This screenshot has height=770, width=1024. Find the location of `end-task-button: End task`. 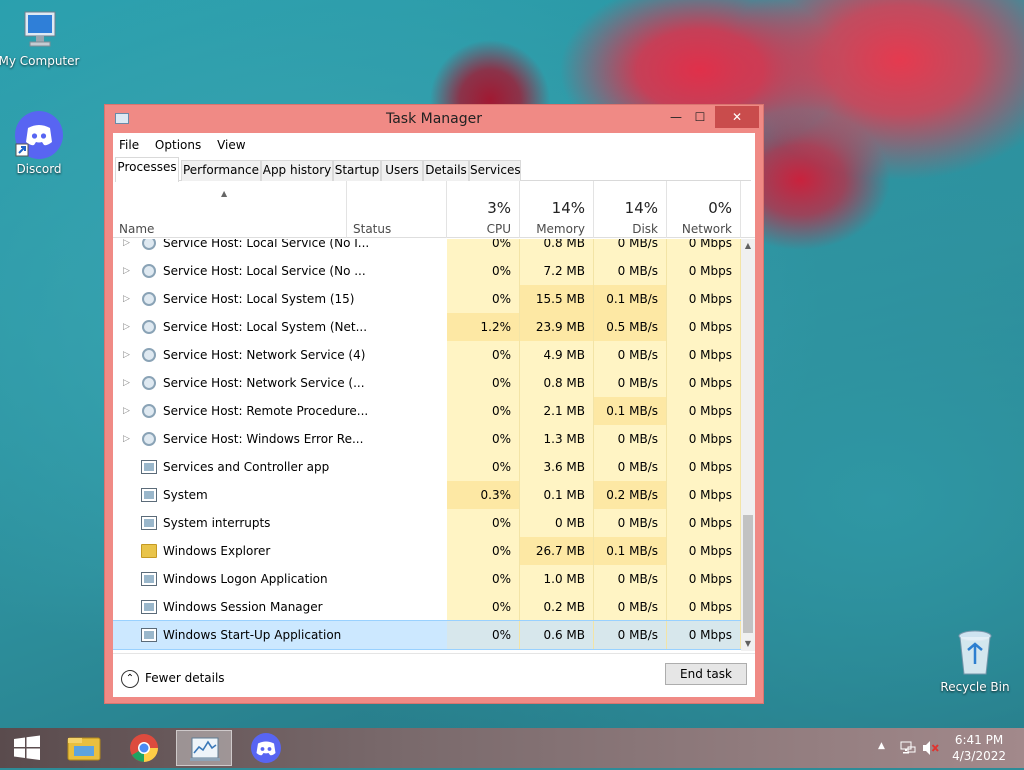

end-task-button: End task is located at coordinates (706, 674).